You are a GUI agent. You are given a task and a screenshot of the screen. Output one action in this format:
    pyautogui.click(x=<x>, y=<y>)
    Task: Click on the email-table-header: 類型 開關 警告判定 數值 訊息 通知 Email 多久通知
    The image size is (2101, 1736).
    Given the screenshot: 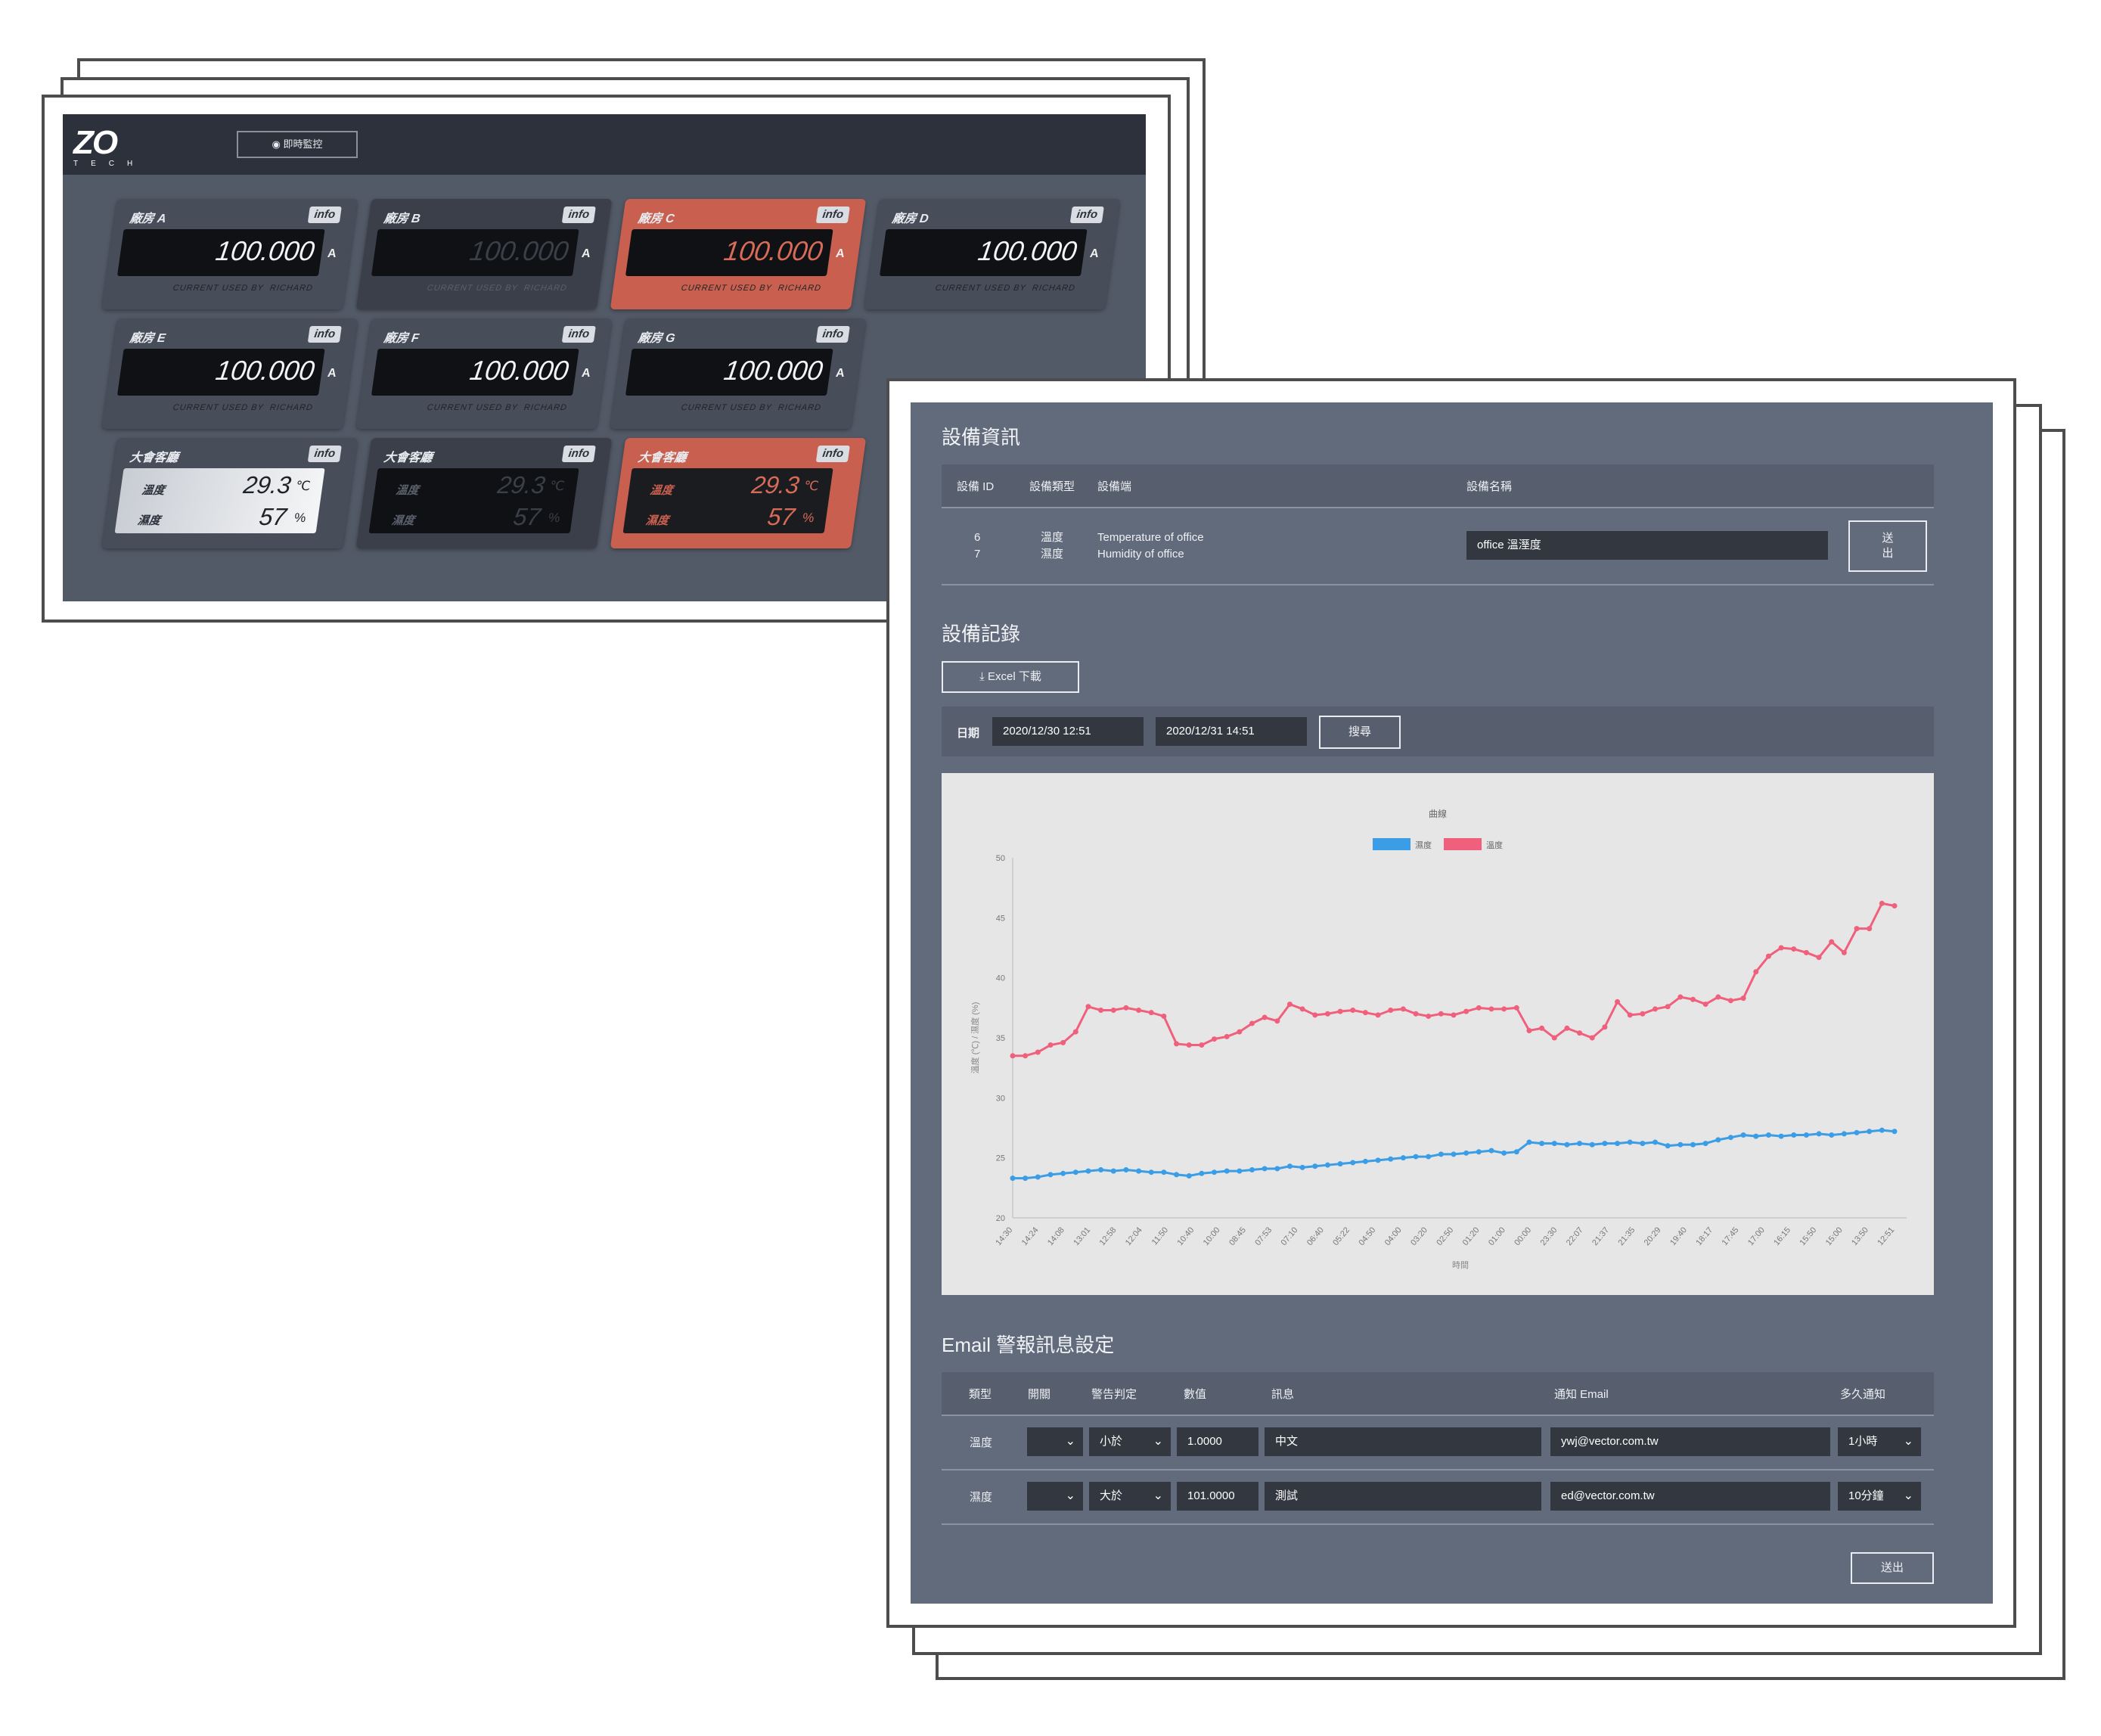 What is the action you would take?
    pyautogui.click(x=1438, y=1393)
    